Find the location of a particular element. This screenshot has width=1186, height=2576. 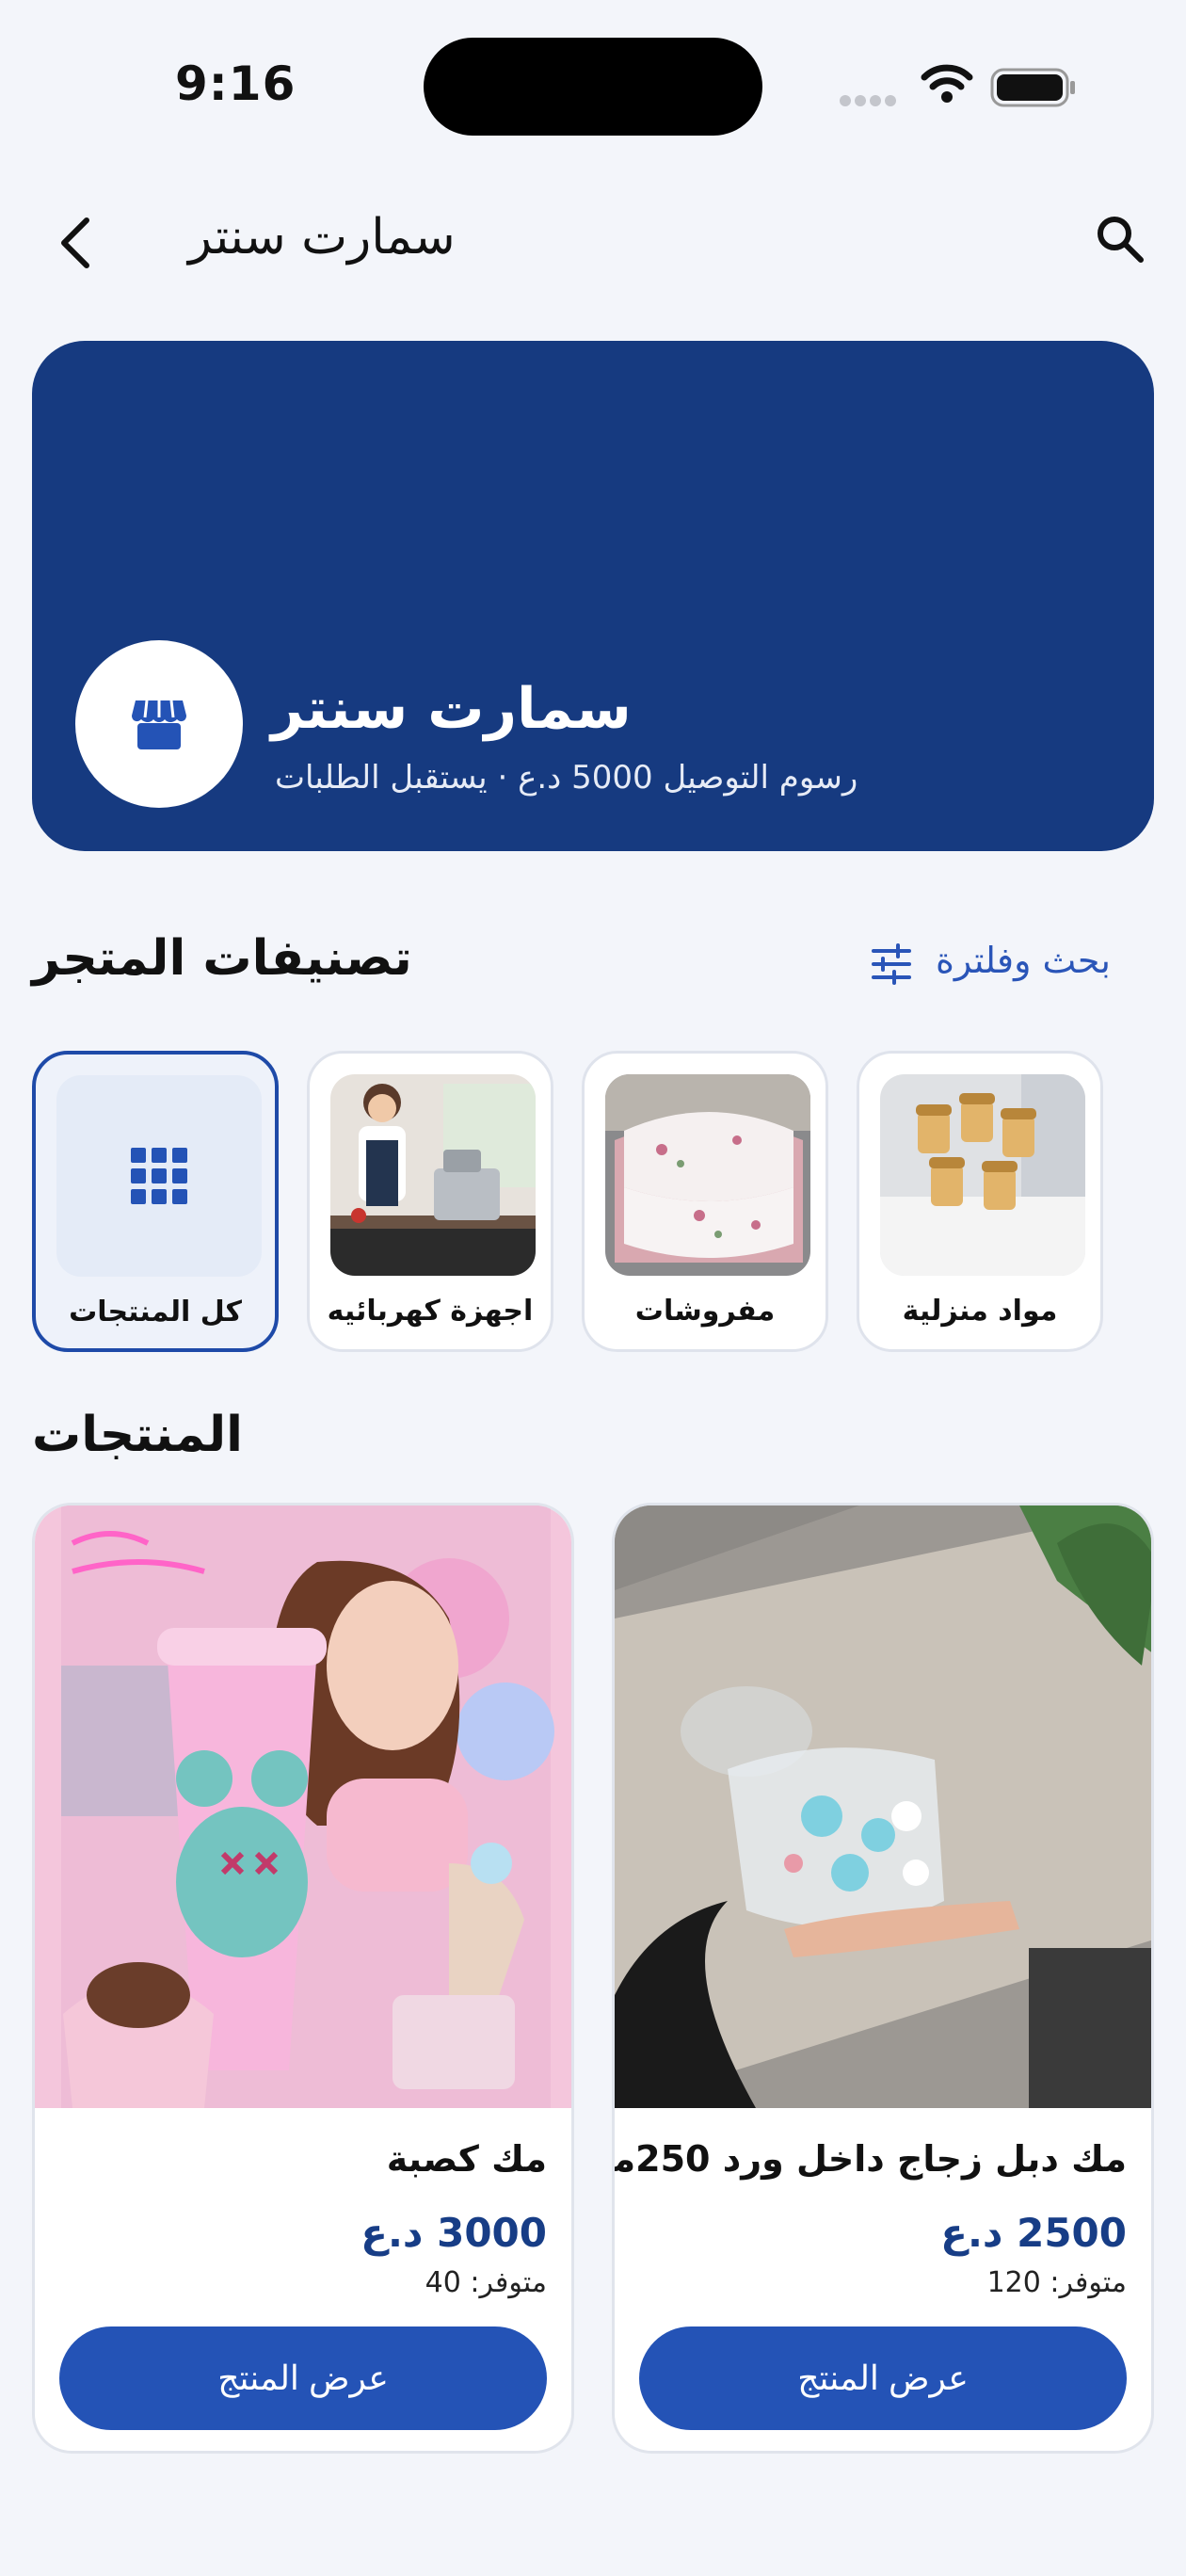

product-name: مك دبل زجاج داخل ورد 250مل is located at coordinates (870, 2159).